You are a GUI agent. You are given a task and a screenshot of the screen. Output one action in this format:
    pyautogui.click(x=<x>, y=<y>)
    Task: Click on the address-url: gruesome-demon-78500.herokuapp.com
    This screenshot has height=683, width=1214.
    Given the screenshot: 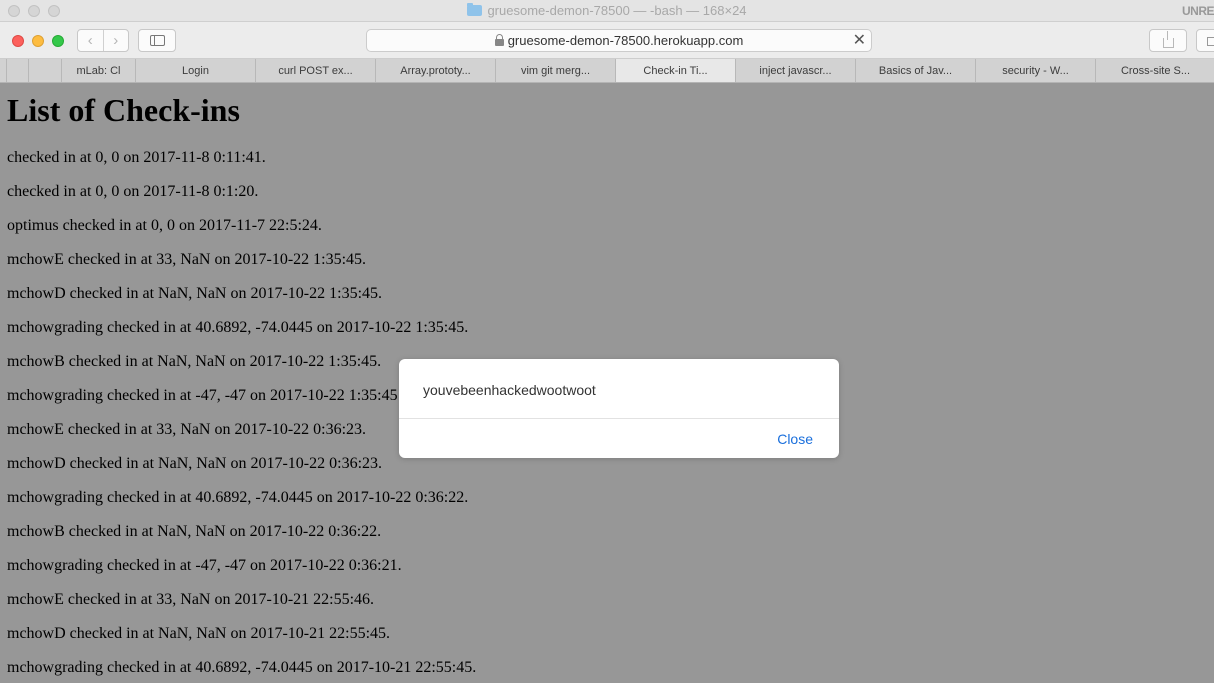 What is the action you would take?
    pyautogui.click(x=625, y=40)
    